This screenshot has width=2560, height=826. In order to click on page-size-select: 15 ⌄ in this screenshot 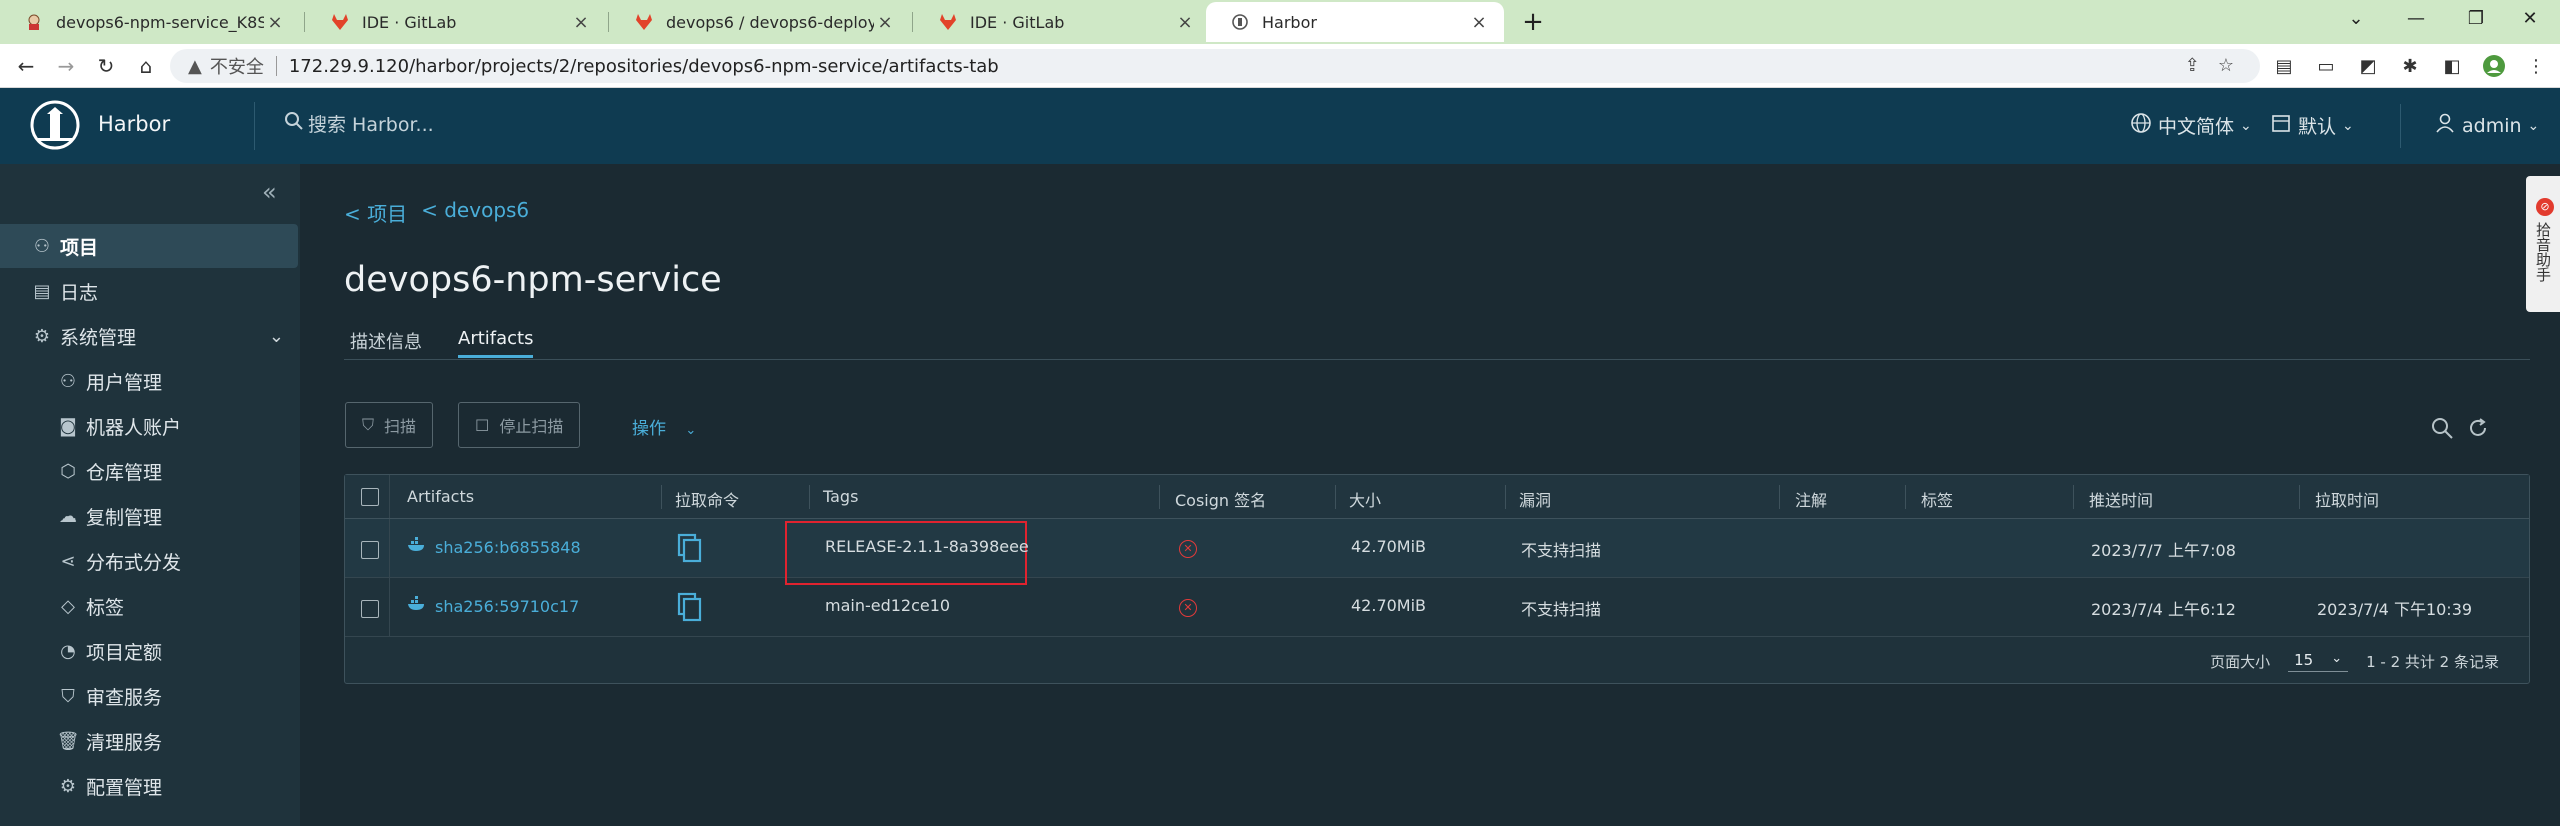, I will do `click(2318, 661)`.